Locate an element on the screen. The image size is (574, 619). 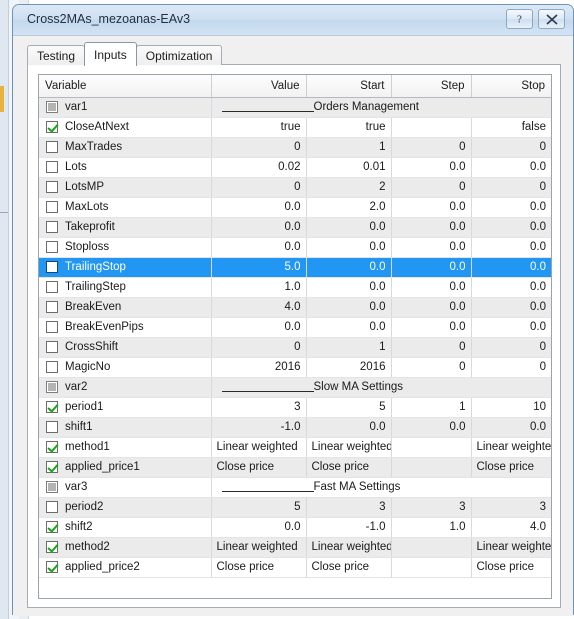
checkbox-CloseAtNext is located at coordinates (52, 127).